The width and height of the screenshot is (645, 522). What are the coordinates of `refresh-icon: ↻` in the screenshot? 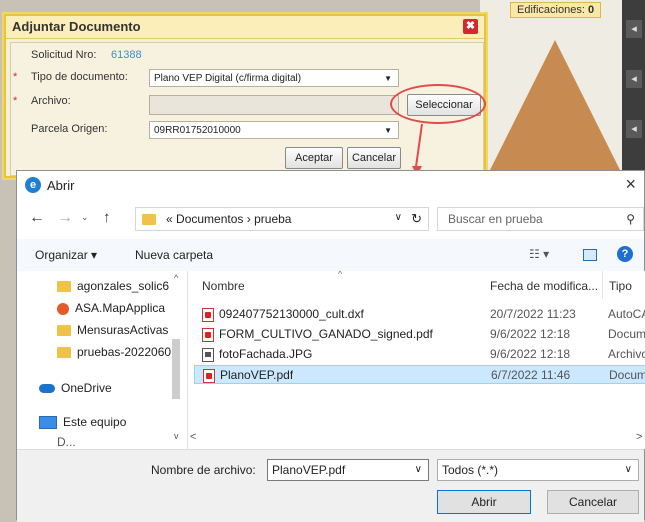 It's located at (416, 219).